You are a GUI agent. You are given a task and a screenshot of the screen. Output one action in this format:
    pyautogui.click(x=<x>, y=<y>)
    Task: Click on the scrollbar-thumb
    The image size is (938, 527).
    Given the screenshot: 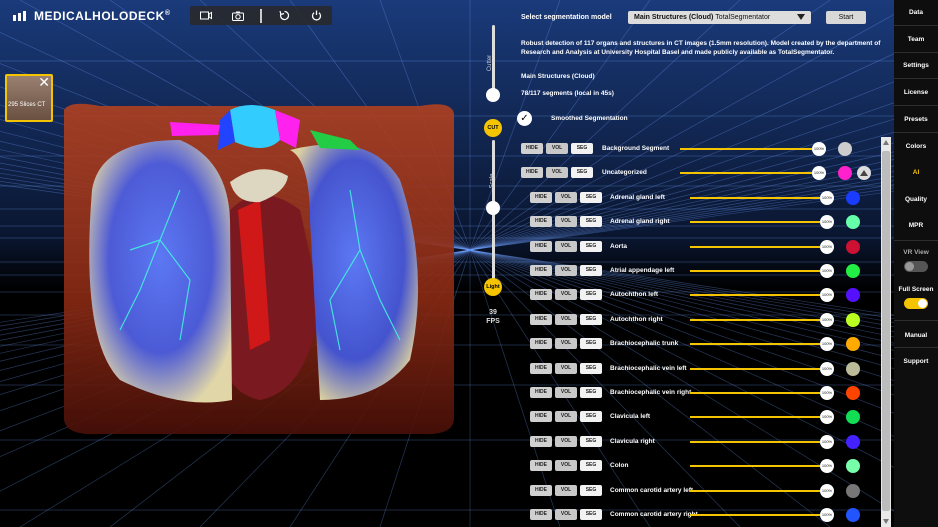 What is the action you would take?
    pyautogui.click(x=886, y=331)
    